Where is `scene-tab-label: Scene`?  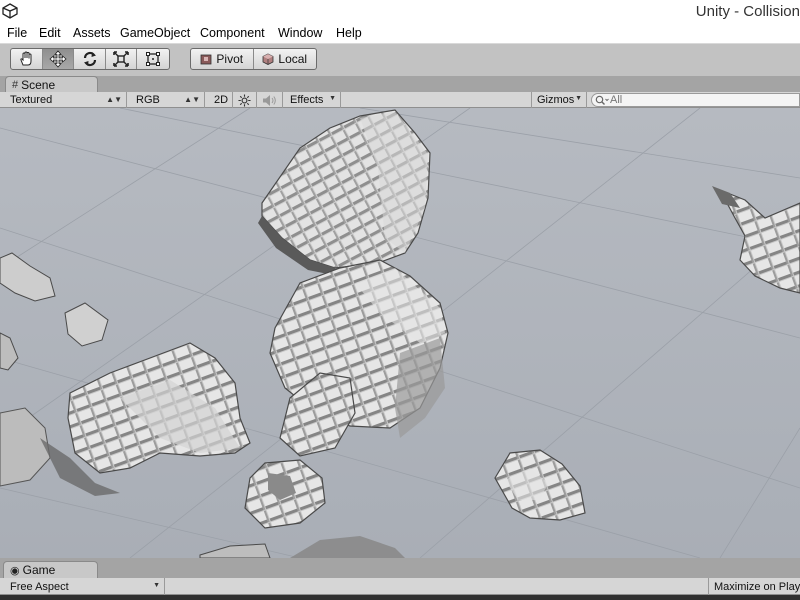 scene-tab-label: Scene is located at coordinates (38, 84).